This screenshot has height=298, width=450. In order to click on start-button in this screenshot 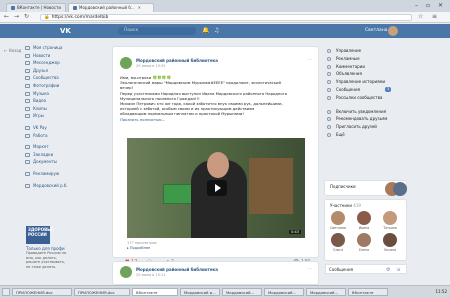, I will do `click(6, 292)`.